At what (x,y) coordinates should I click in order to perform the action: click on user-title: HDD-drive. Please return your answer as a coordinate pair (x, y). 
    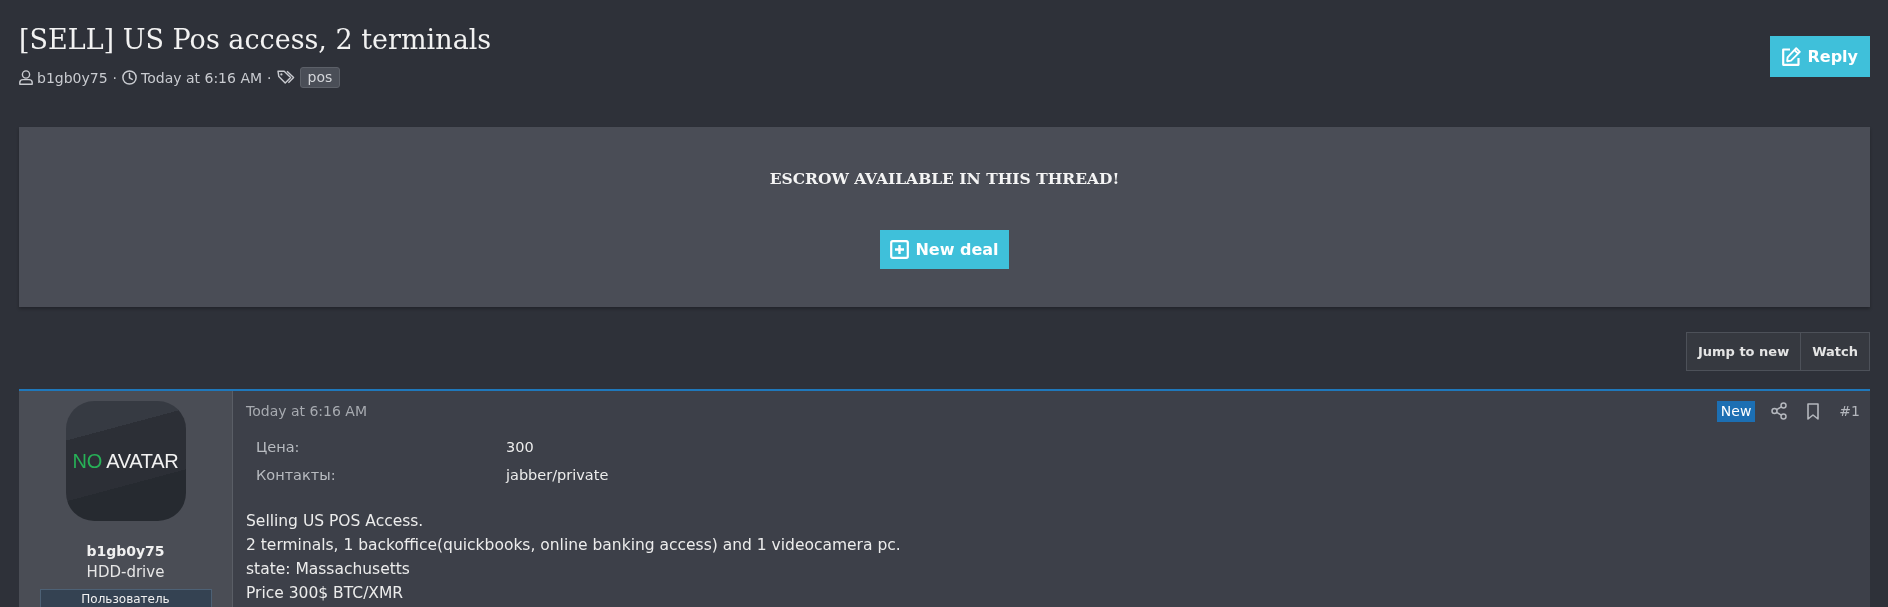
    Looking at the image, I should click on (125, 572).